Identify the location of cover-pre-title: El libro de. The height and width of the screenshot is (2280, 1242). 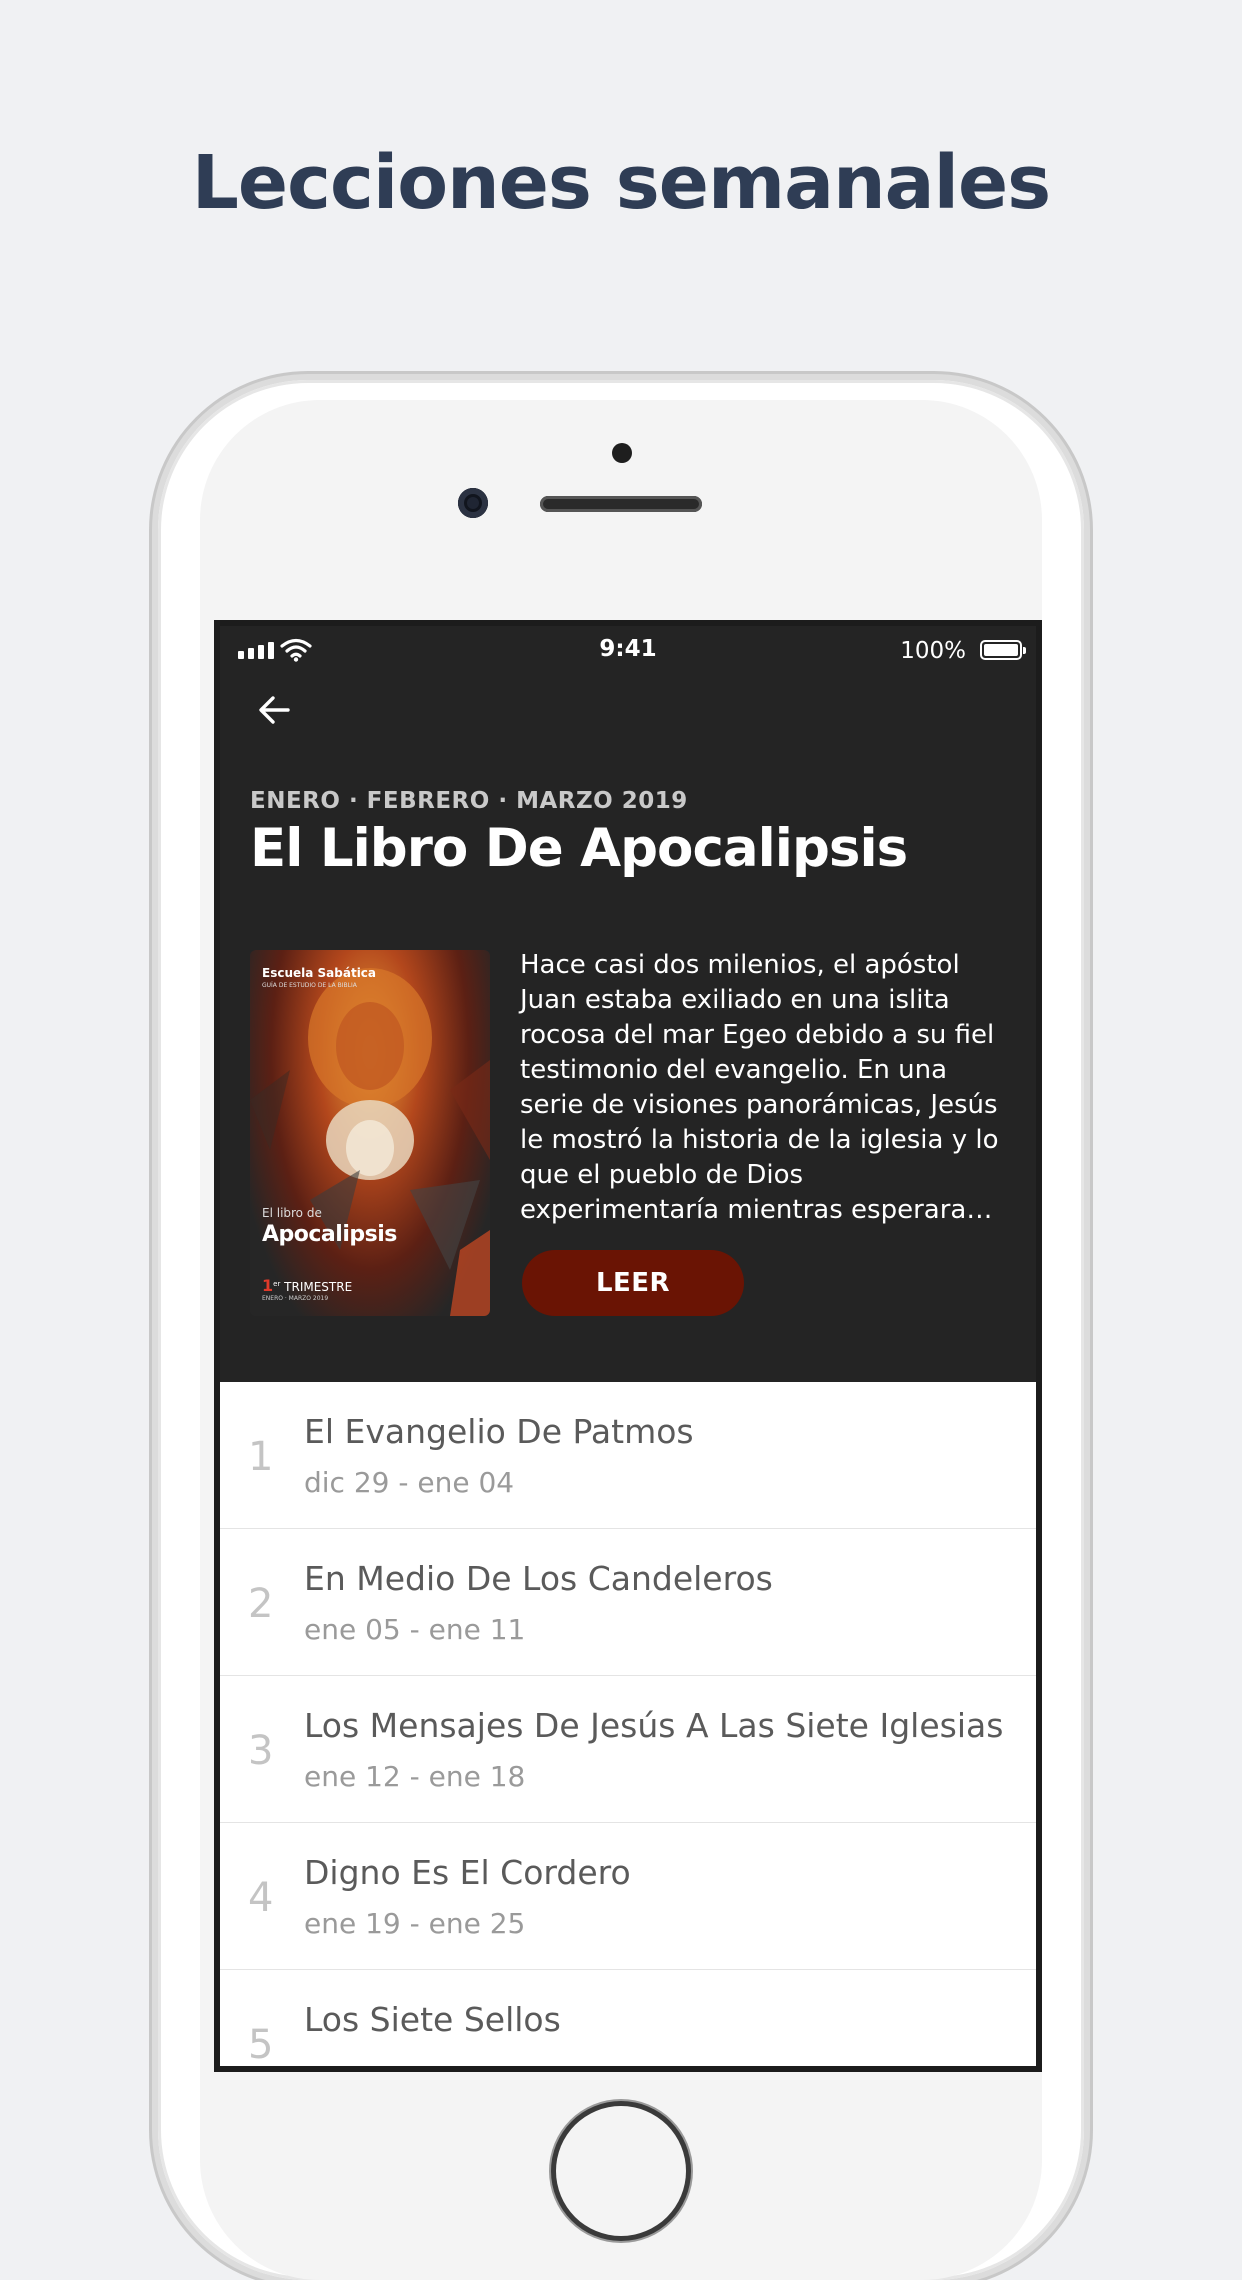
(292, 1213).